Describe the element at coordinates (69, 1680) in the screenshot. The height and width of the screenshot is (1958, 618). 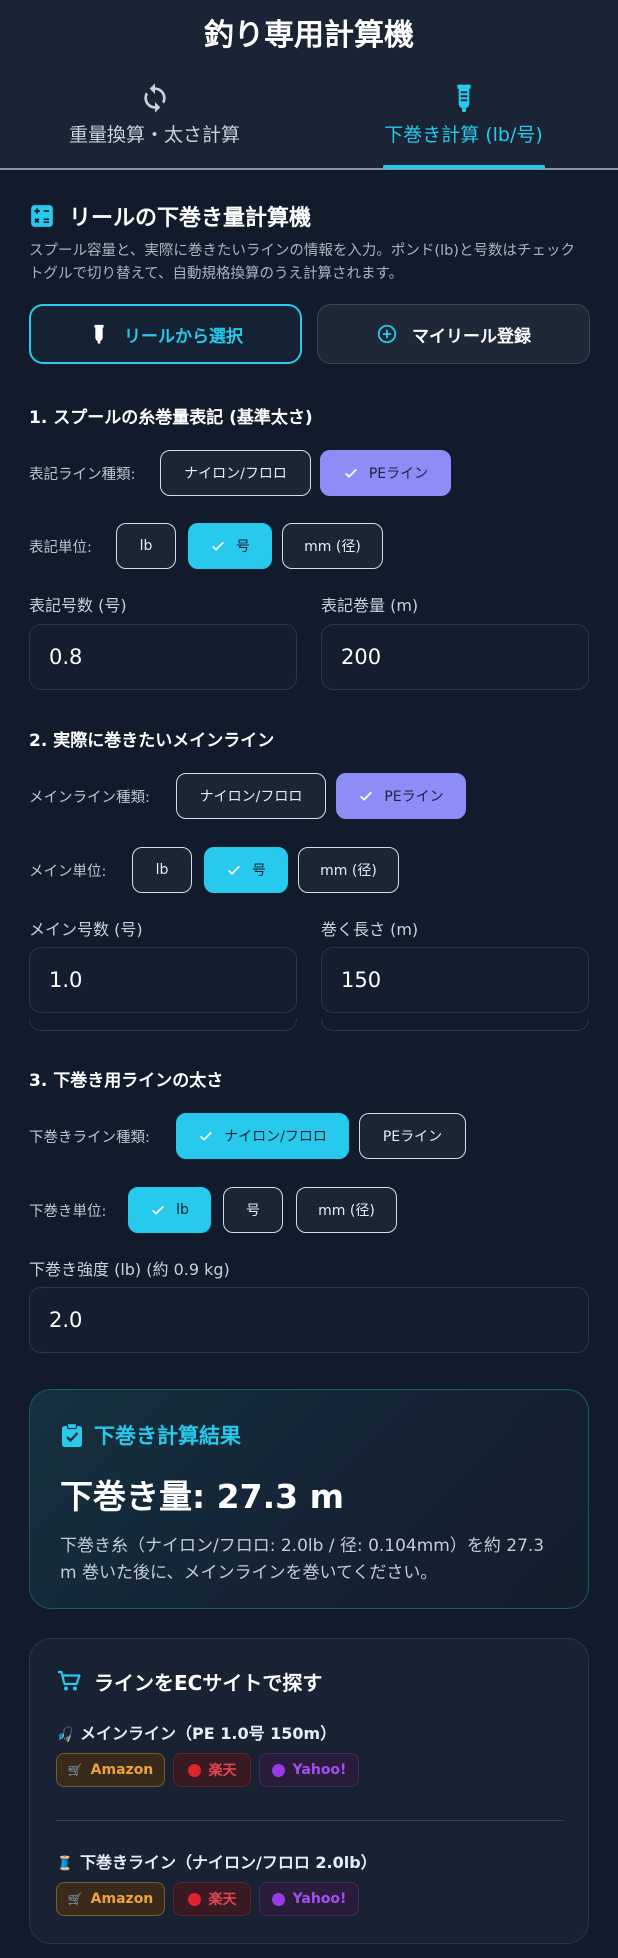
I see `cart-icon` at that location.